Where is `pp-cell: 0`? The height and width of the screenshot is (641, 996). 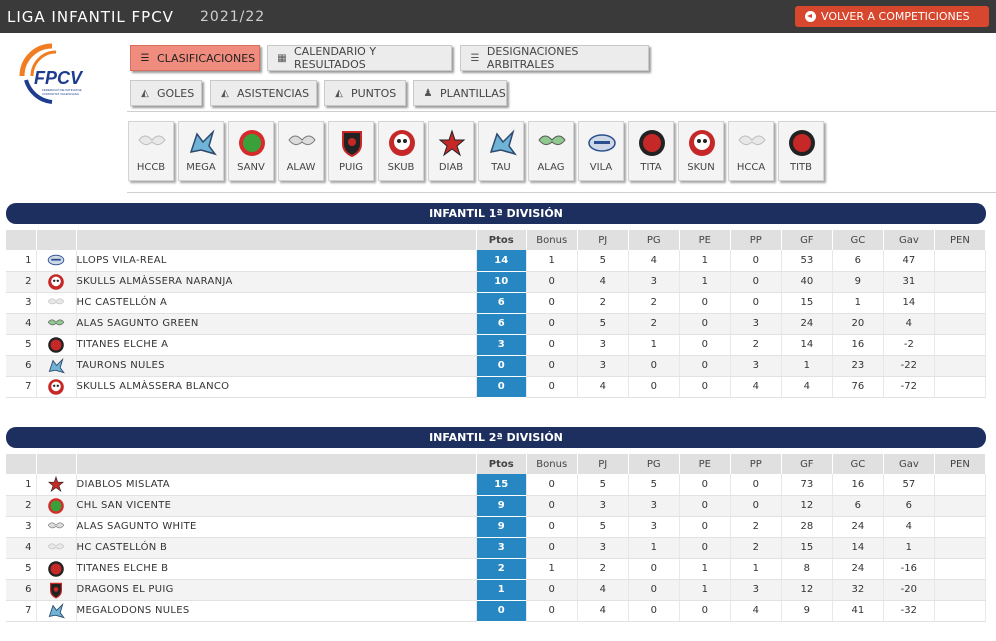
pp-cell: 0 is located at coordinates (756, 303).